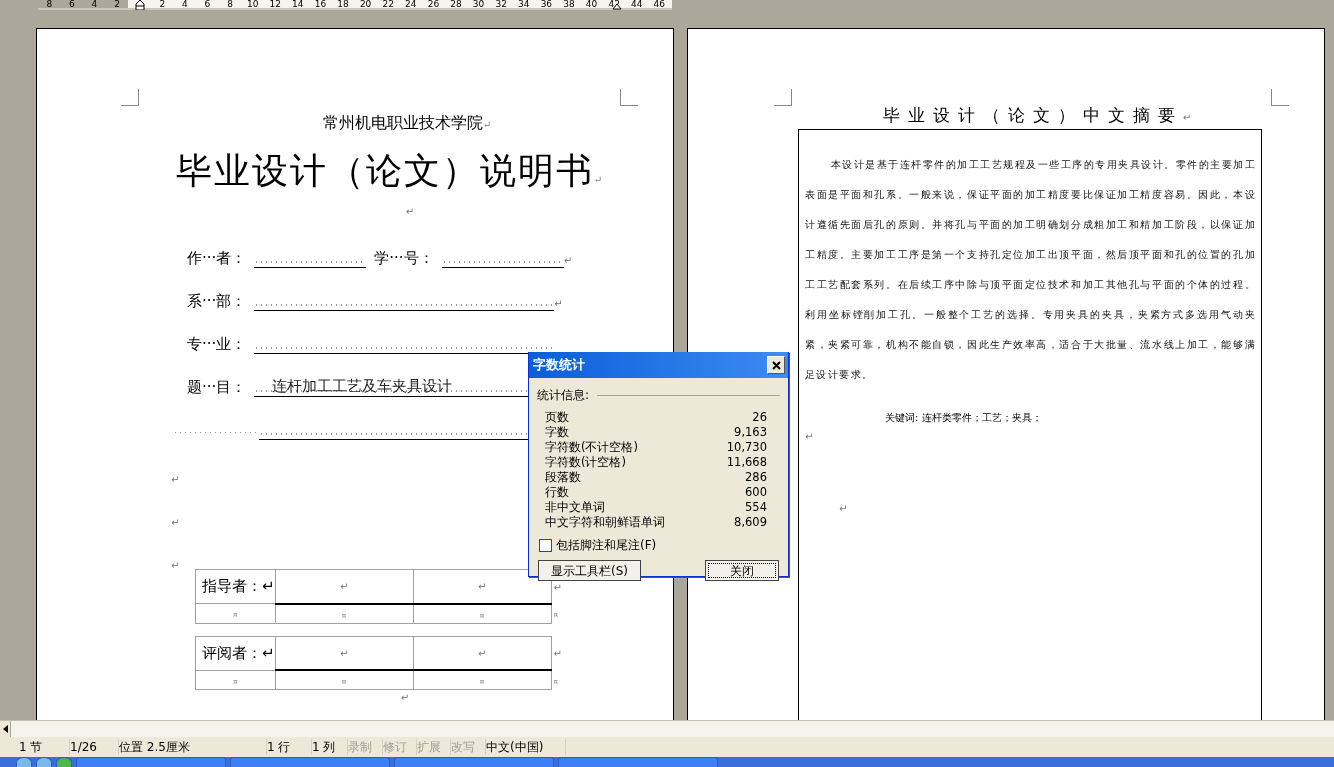 The width and height of the screenshot is (1334, 767). What do you see at coordinates (546, 4) in the screenshot?
I see `ruler-number: 36` at bounding box center [546, 4].